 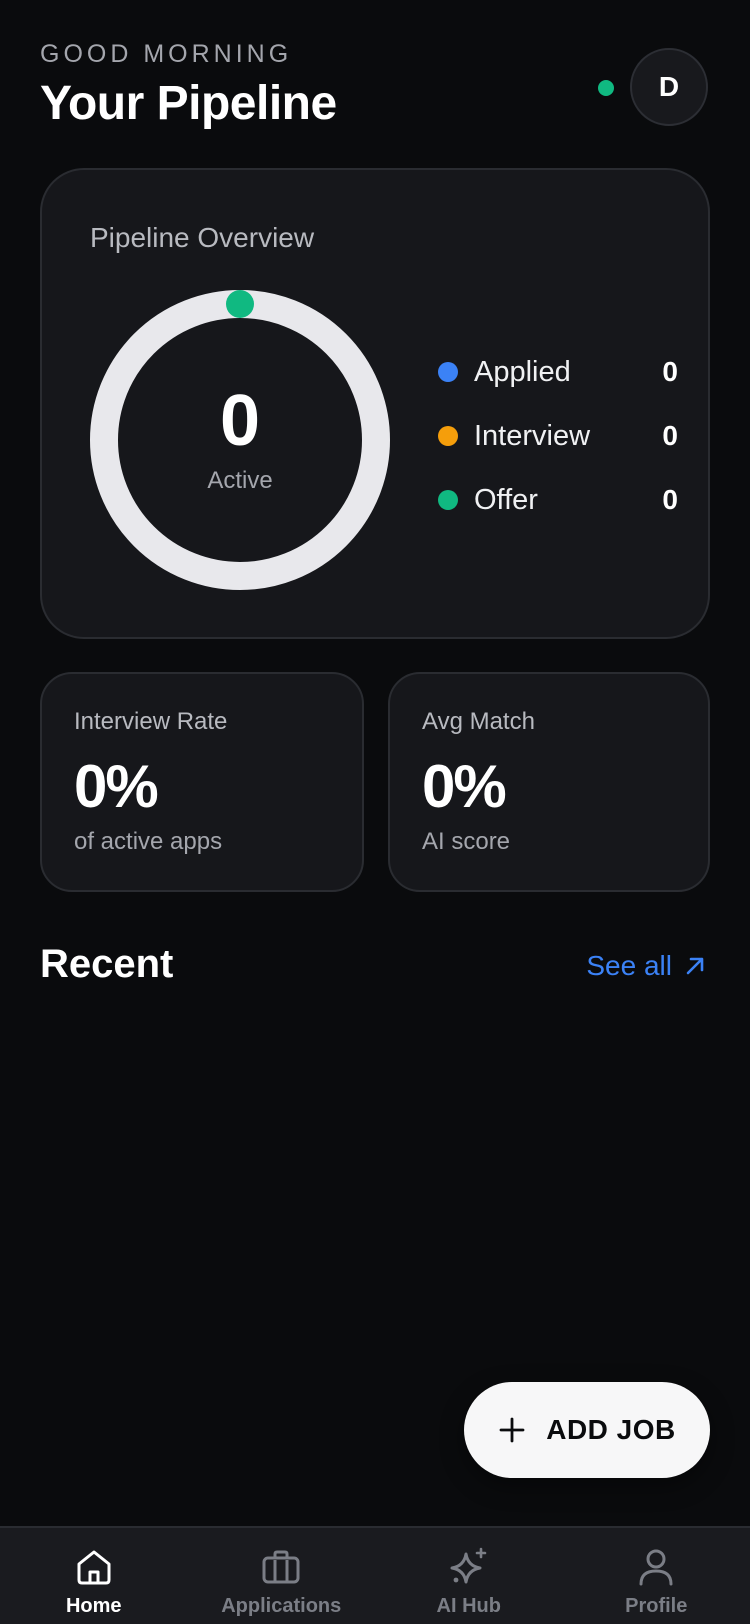 I want to click on nav-item-applications: Applications, so click(x=282, y=1576).